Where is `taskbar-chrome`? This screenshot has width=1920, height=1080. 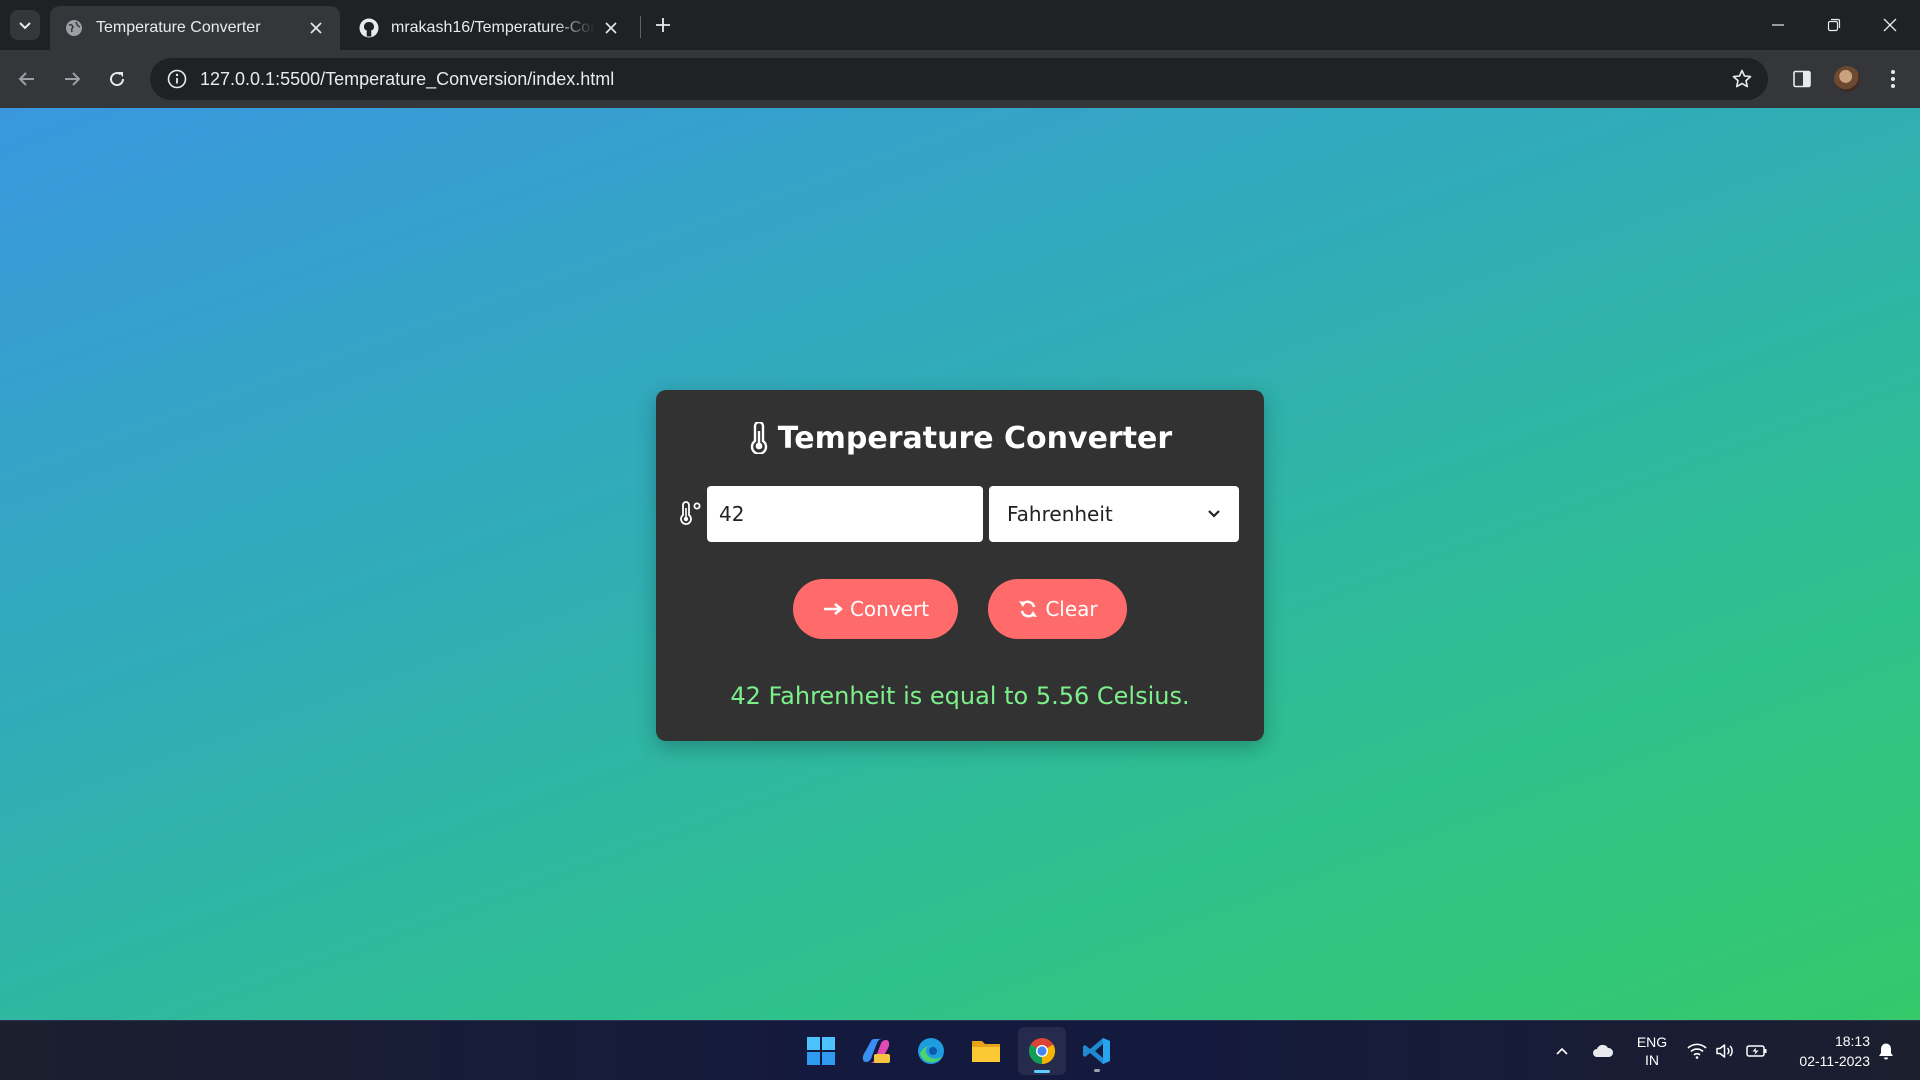 taskbar-chrome is located at coordinates (1042, 1051).